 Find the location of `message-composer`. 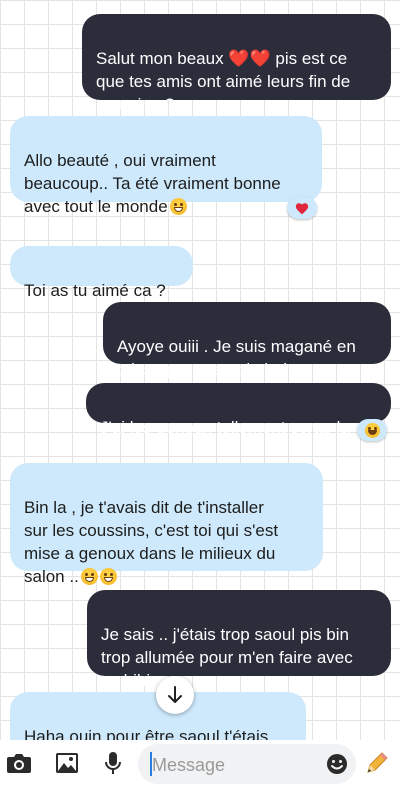

message-composer is located at coordinates (200, 763).